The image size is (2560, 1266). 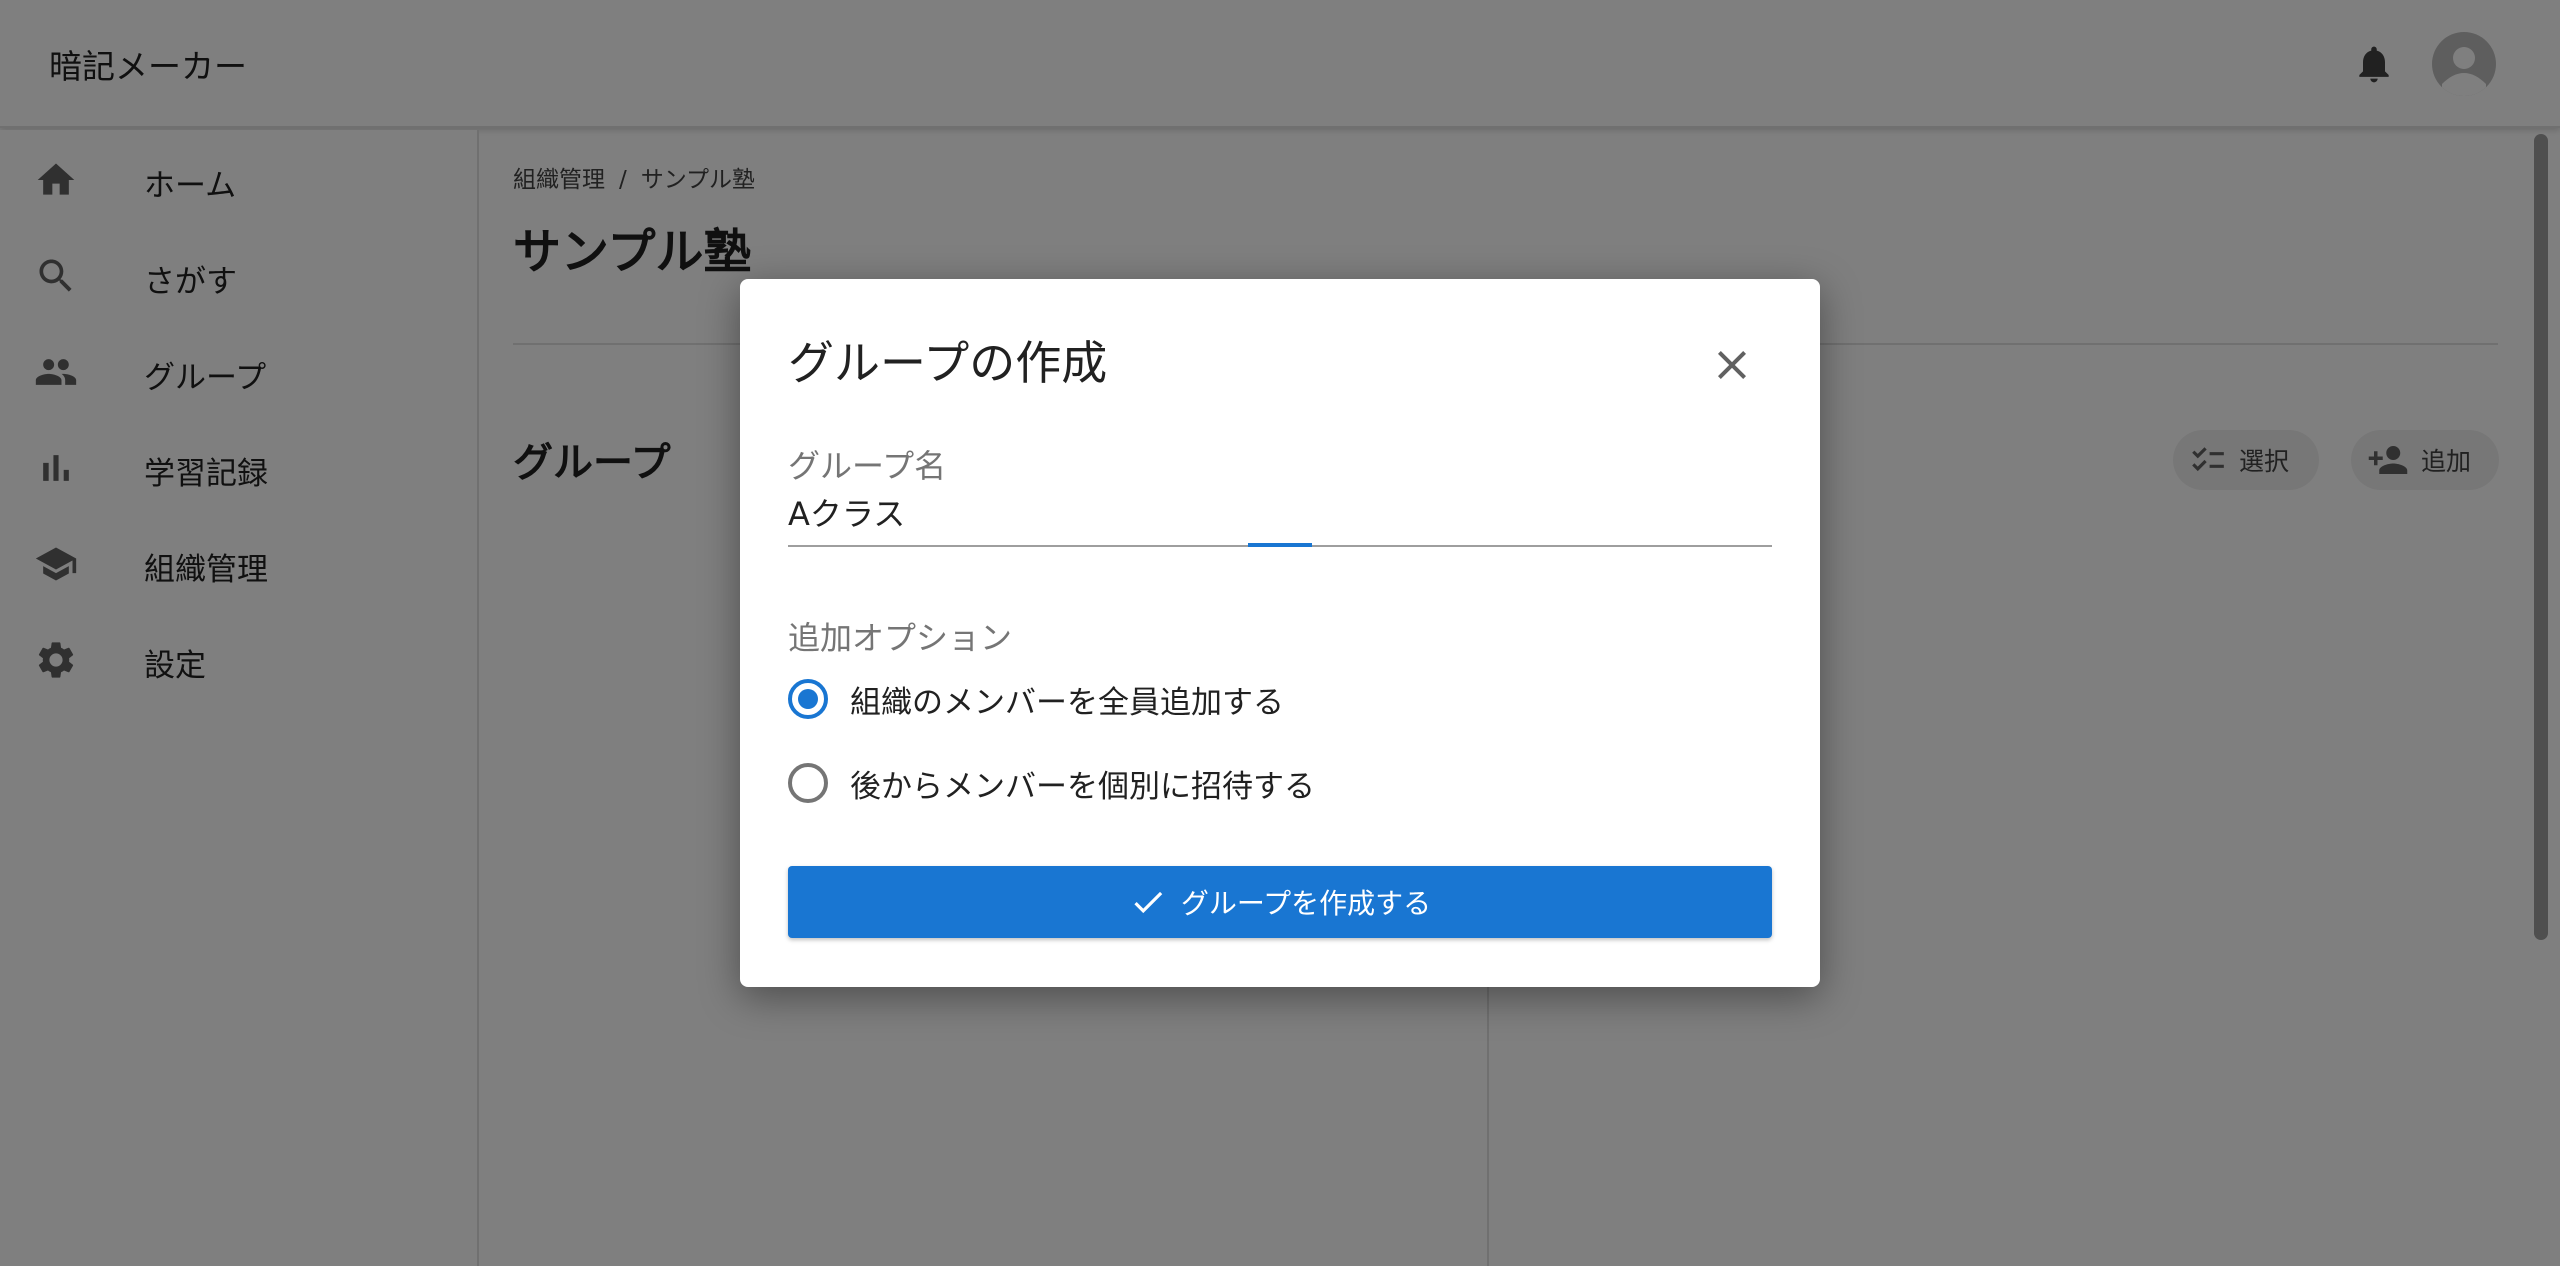 What do you see at coordinates (1280, 512) in the screenshot?
I see `group-name-input` at bounding box center [1280, 512].